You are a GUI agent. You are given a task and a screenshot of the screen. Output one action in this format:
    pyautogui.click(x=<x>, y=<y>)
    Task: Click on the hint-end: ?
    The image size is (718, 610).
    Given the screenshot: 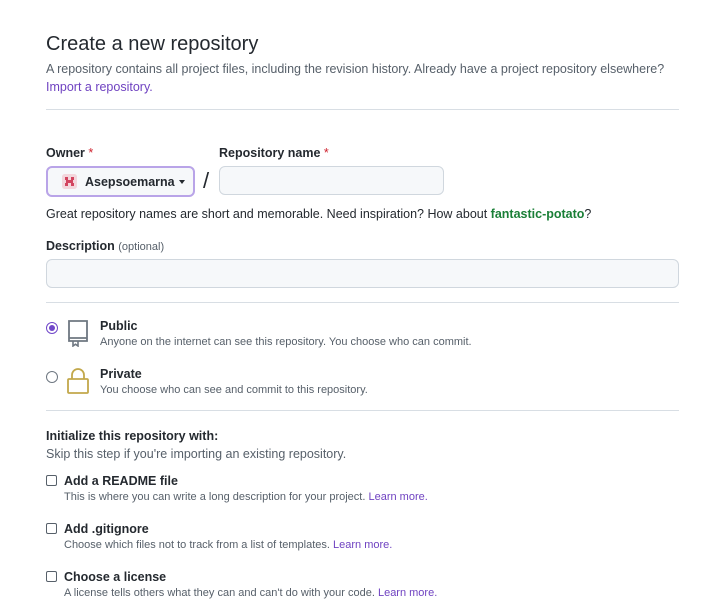 What is the action you would take?
    pyautogui.click(x=588, y=214)
    